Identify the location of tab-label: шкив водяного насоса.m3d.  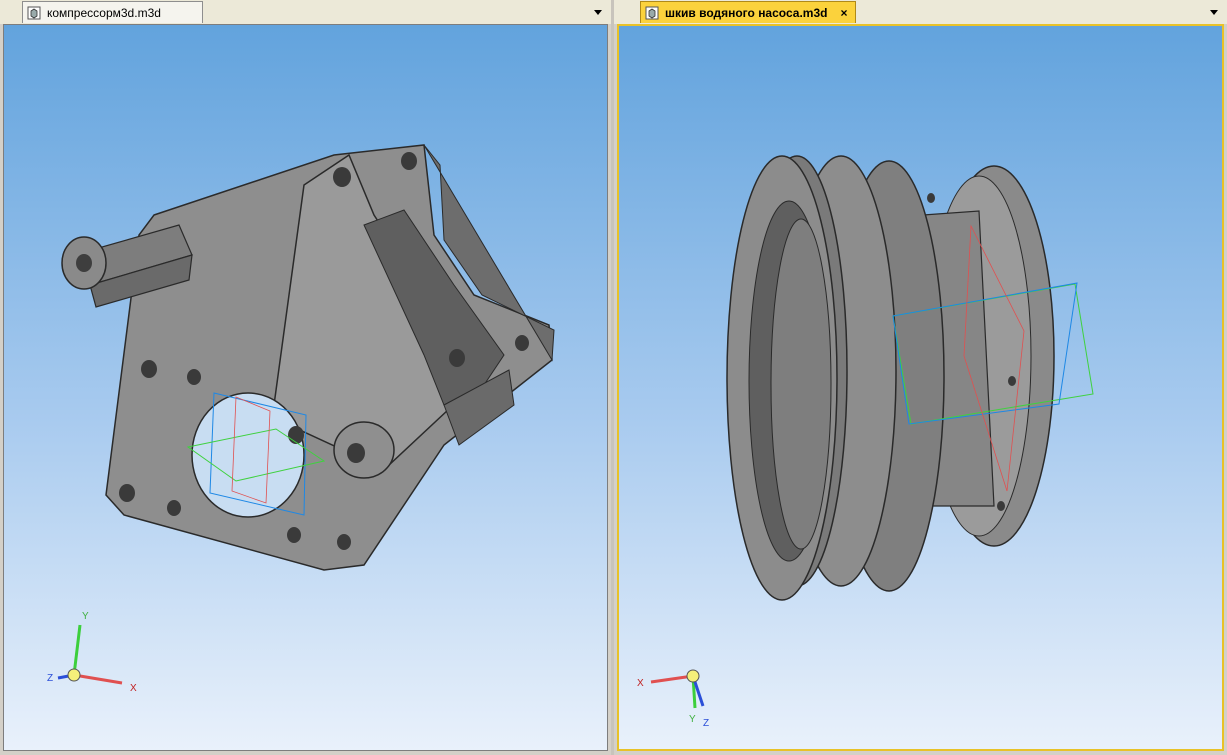
(746, 12).